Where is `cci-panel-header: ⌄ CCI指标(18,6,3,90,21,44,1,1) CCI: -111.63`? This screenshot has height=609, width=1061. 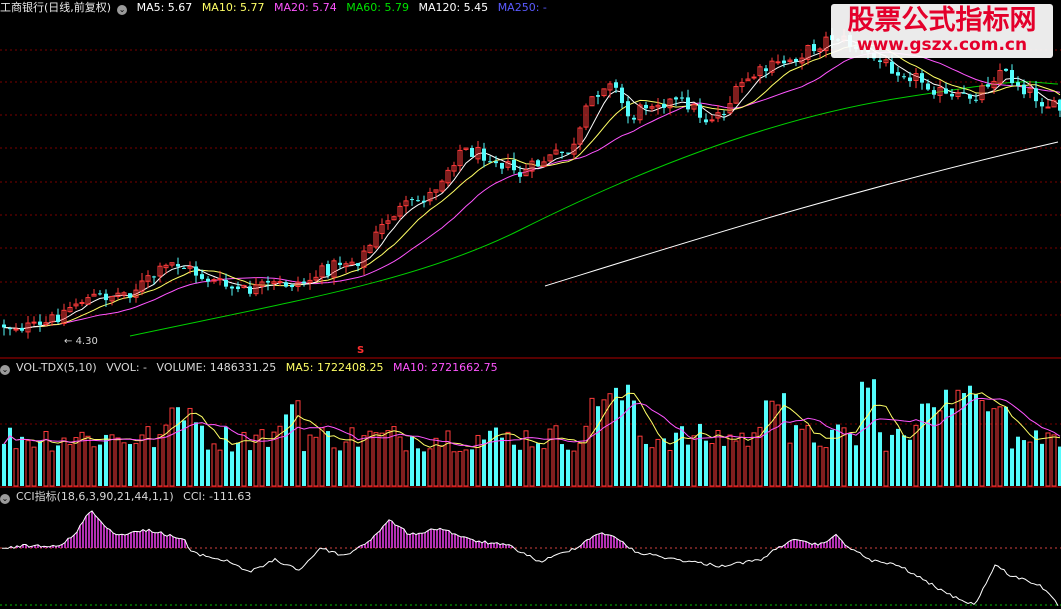
cci-panel-header: ⌄ CCI指标(18,6,3,90,21,44,1,1) CCI: -111.63 is located at coordinates (128, 497).